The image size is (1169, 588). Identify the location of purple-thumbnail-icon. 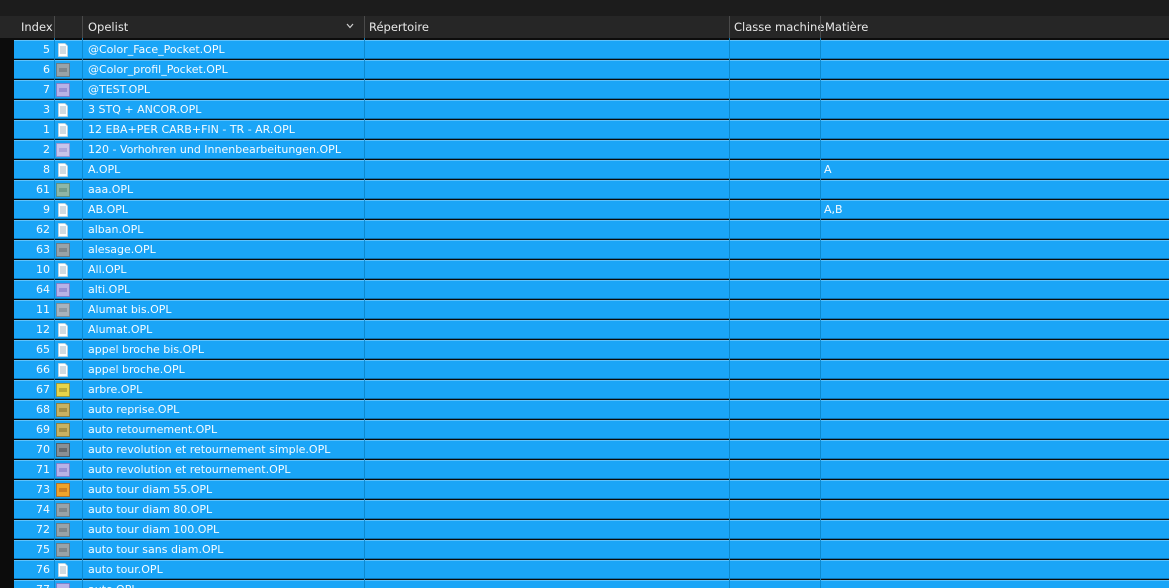
(63, 585).